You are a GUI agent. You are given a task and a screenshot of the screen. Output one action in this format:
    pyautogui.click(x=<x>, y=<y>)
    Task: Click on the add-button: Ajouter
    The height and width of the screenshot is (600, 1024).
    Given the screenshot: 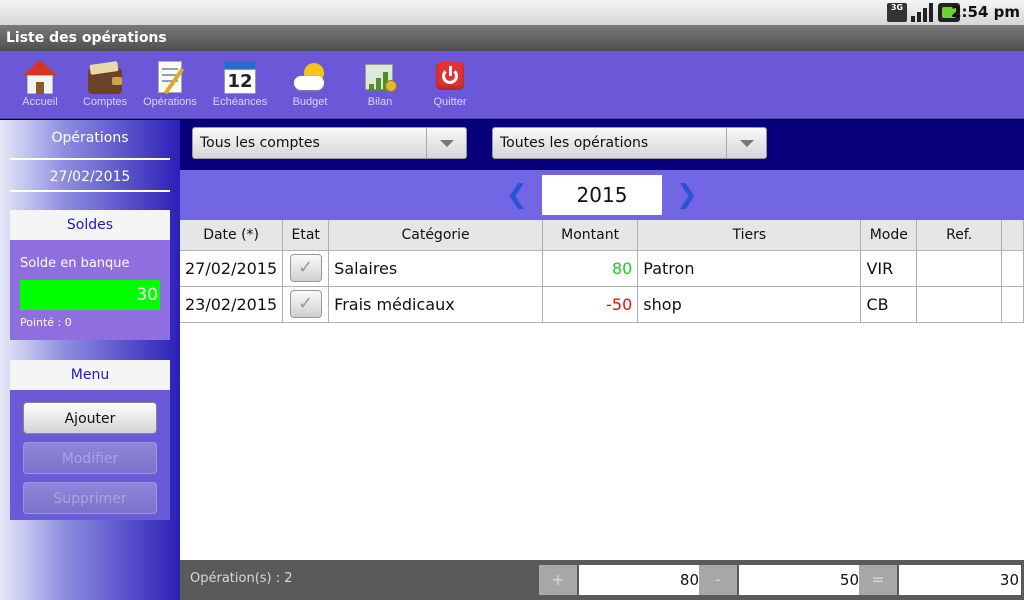 What is the action you would take?
    pyautogui.click(x=90, y=418)
    